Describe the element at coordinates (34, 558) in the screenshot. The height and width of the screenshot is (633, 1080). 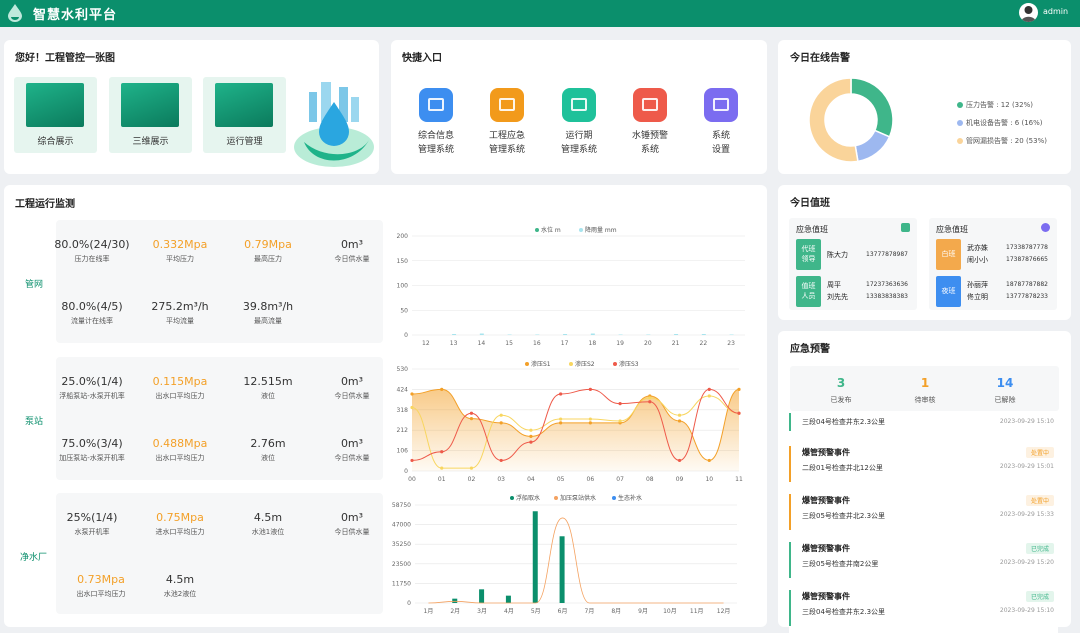
I see `section-name-2: 净水厂` at that location.